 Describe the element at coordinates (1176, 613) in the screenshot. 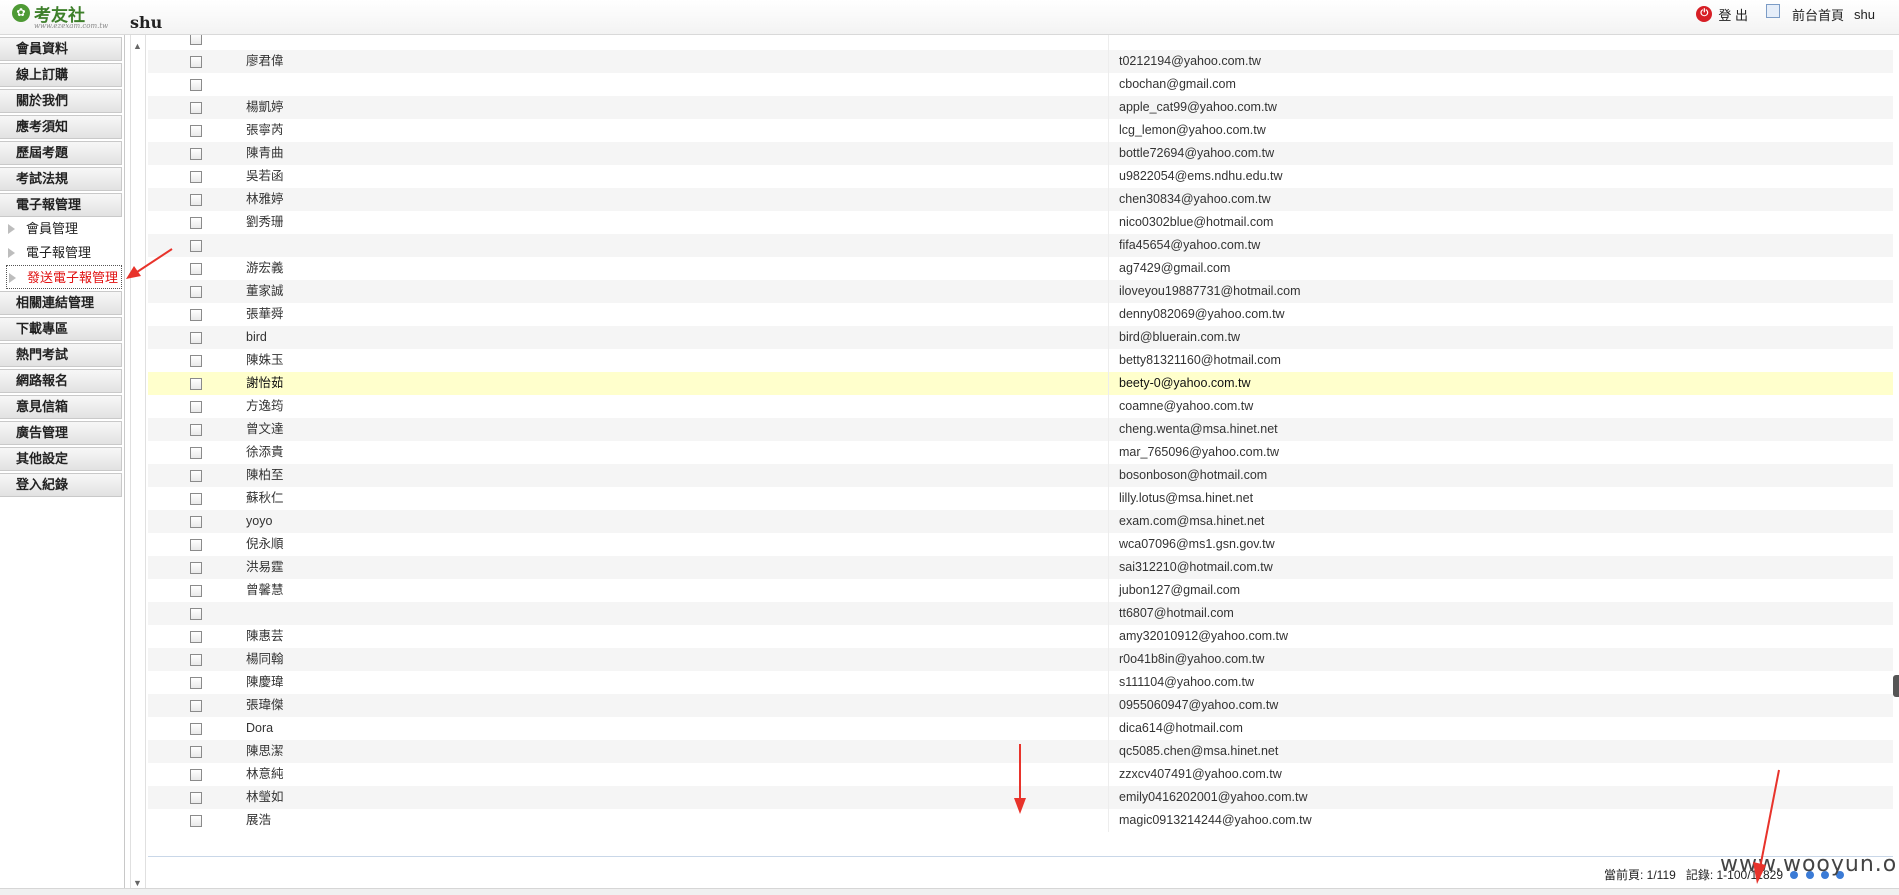

I see `row-email: tt6807@hotmail.com` at that location.